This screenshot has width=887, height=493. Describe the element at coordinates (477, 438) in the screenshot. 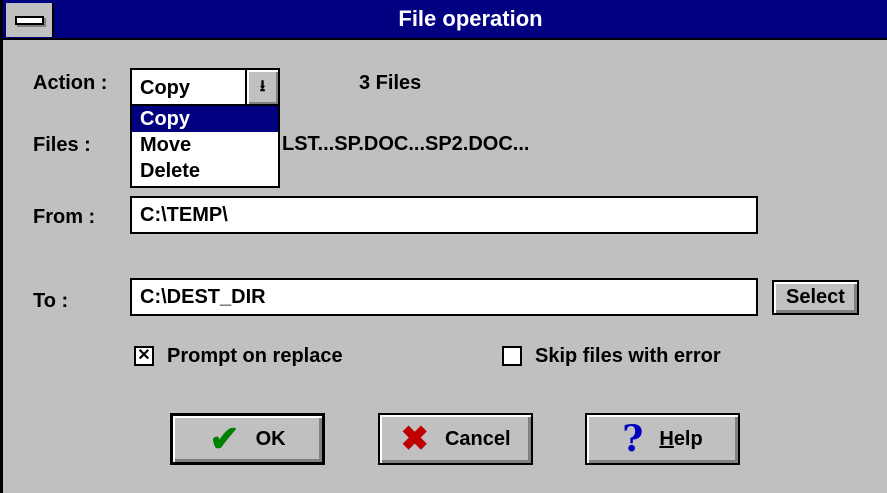

I see `cancel-button-label: Cancel` at that location.